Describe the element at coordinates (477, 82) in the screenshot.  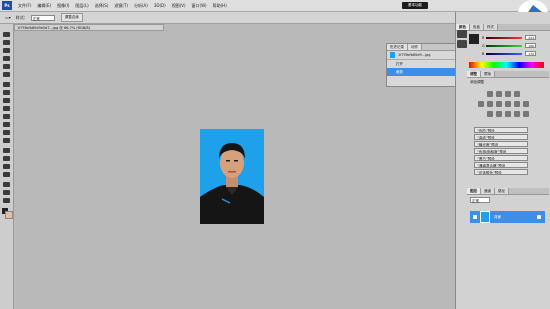
I see `add-adjustment-label: 添加调整` at that location.